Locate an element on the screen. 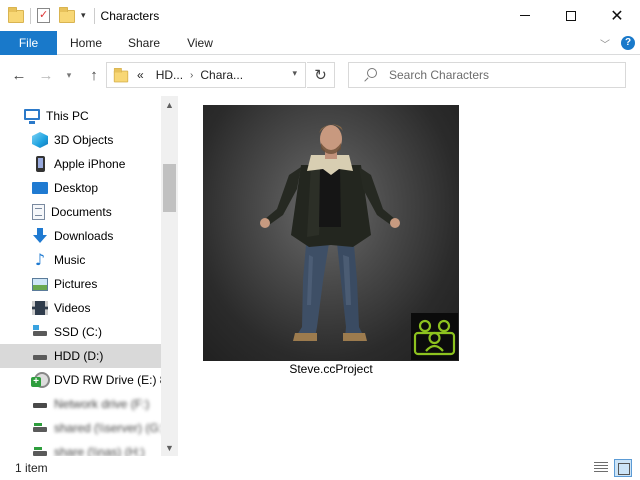 This screenshot has height=480, width=640. help-icon: ? is located at coordinates (628, 43).